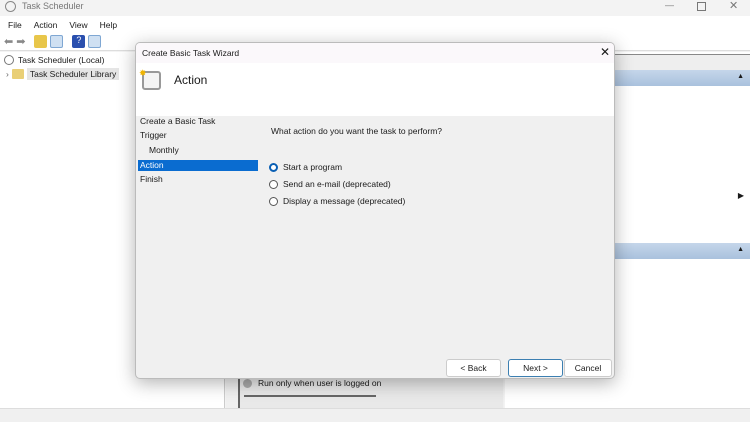 The width and height of the screenshot is (750, 422). I want to click on back-arrow-icon: ⬅, so click(8, 41).